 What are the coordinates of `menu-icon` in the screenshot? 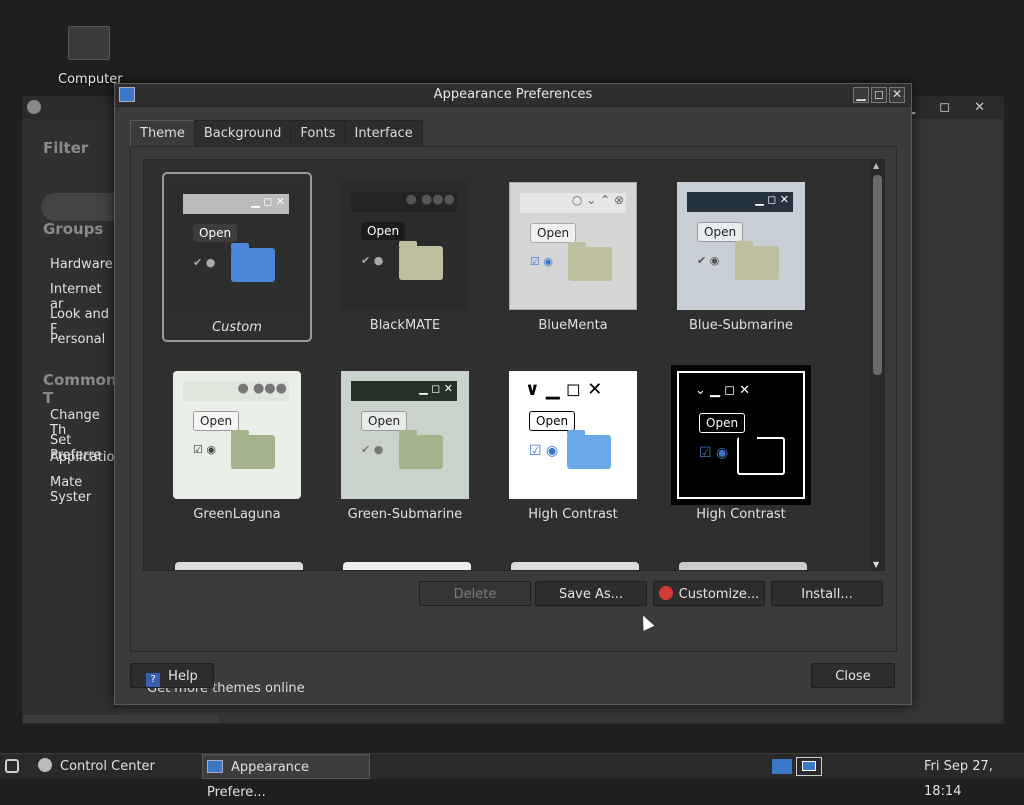 It's located at (12, 766).